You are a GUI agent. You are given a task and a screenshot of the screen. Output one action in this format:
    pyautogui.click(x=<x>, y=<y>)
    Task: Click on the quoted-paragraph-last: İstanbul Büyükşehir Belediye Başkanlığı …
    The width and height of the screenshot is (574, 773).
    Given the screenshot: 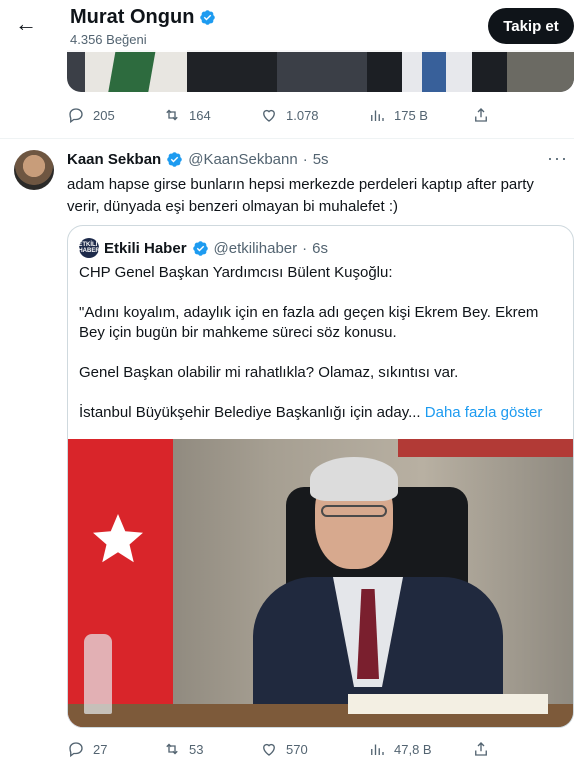 What is the action you would take?
    pyautogui.click(x=323, y=413)
    